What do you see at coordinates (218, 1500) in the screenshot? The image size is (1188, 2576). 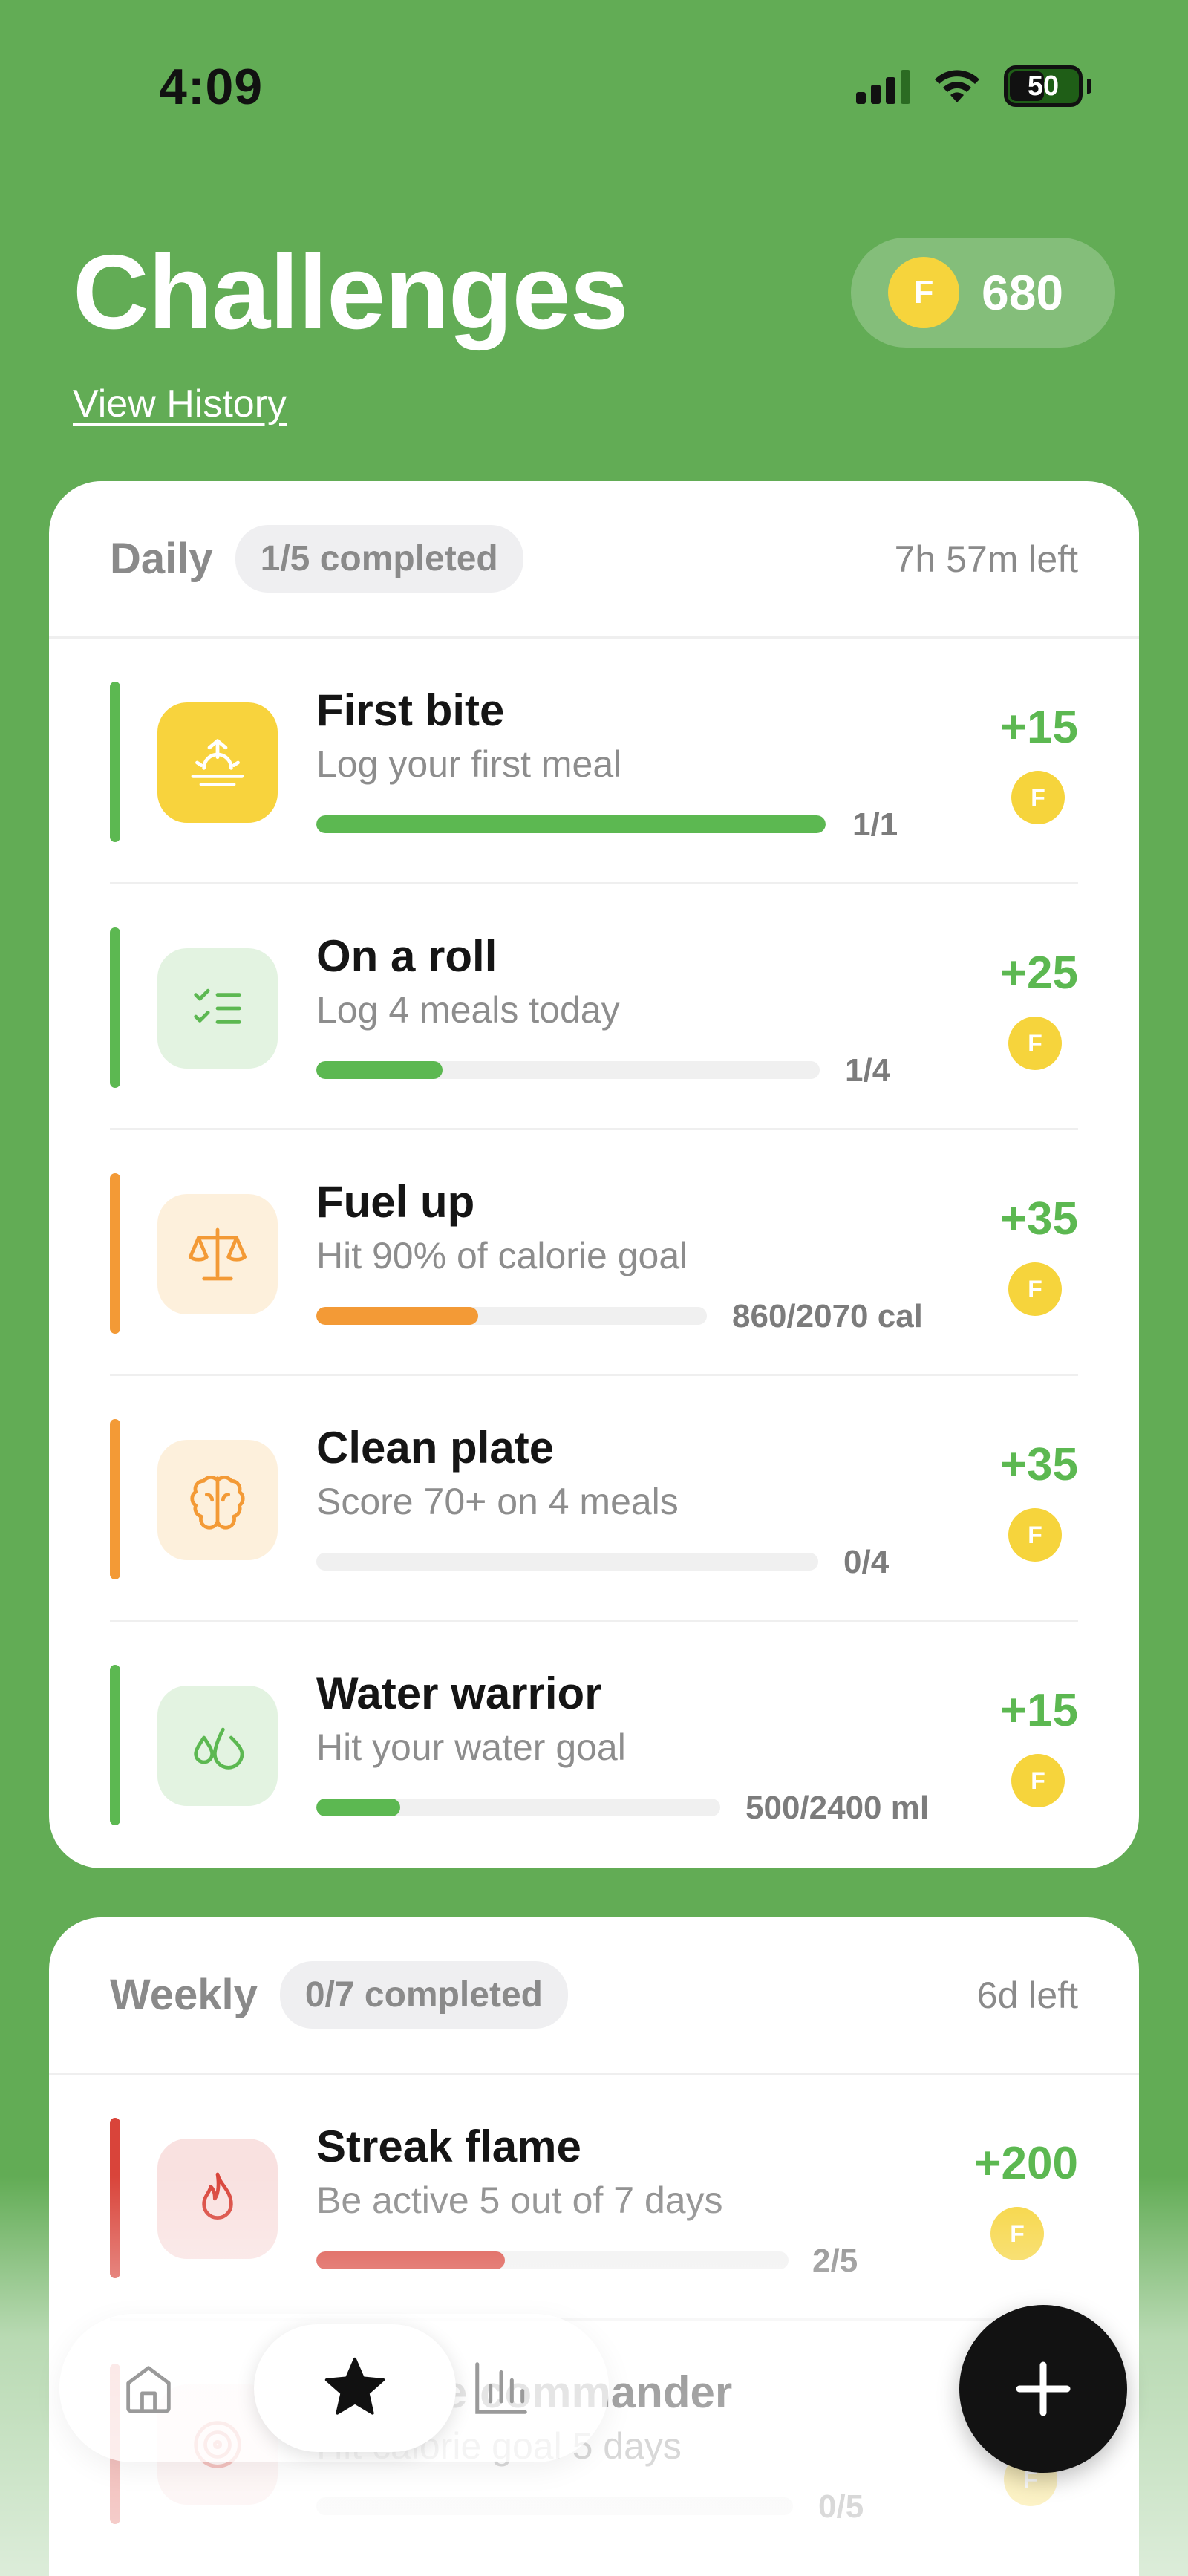 I see `brain-icon` at bounding box center [218, 1500].